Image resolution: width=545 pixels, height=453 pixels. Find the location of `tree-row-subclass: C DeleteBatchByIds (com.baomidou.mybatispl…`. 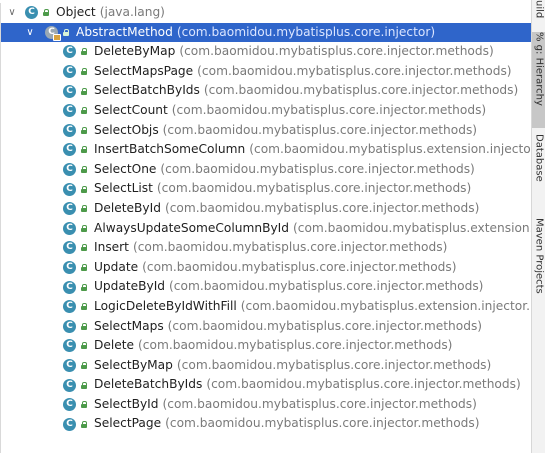

tree-row-subclass: C DeleteBatchByIds (com.baomidou.mybatispl… is located at coordinates (267, 385).